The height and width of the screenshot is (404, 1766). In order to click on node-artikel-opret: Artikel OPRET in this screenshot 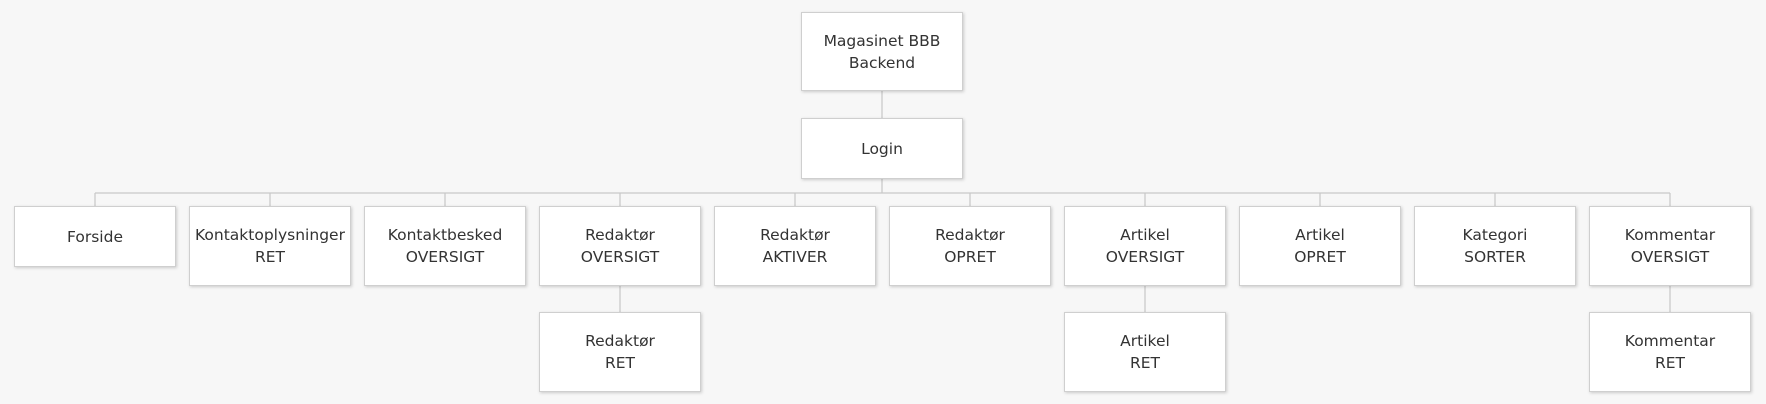, I will do `click(1320, 246)`.